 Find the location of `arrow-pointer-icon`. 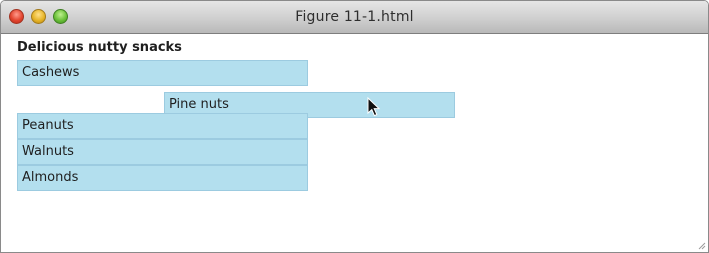

arrow-pointer-icon is located at coordinates (374, 107).